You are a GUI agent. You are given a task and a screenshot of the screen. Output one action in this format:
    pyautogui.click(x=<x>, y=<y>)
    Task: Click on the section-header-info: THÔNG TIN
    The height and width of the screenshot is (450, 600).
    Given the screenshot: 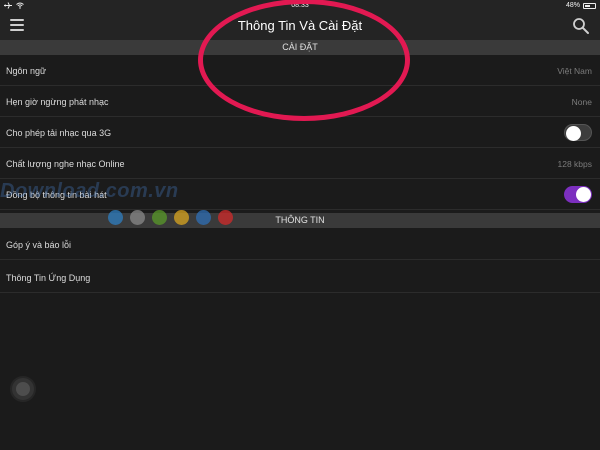 What is the action you would take?
    pyautogui.click(x=300, y=220)
    